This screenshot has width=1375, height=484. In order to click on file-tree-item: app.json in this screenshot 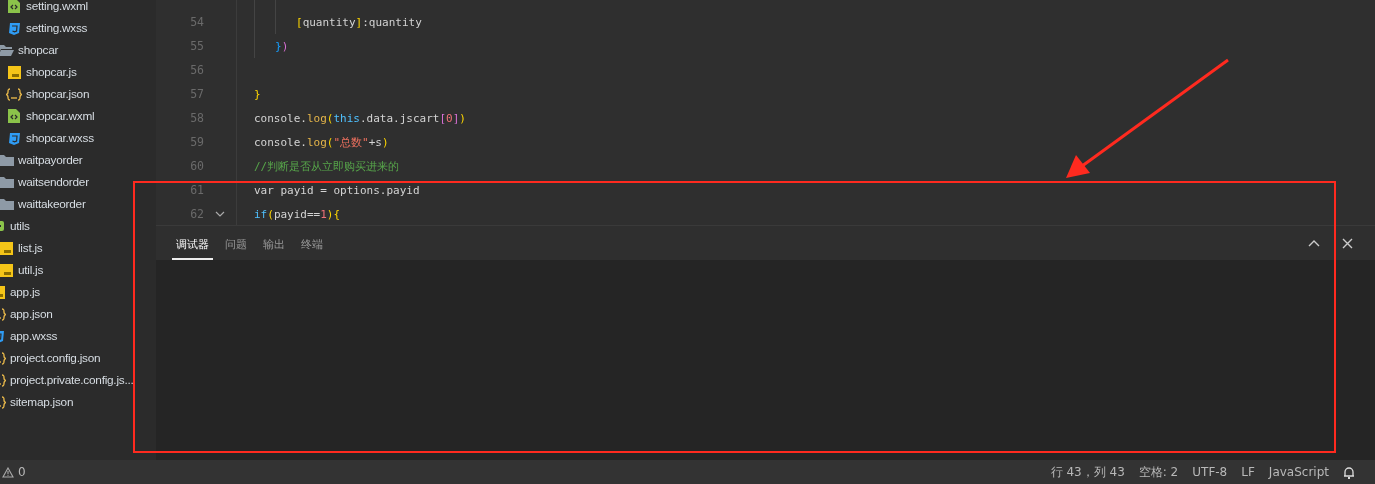, I will do `click(78, 314)`.